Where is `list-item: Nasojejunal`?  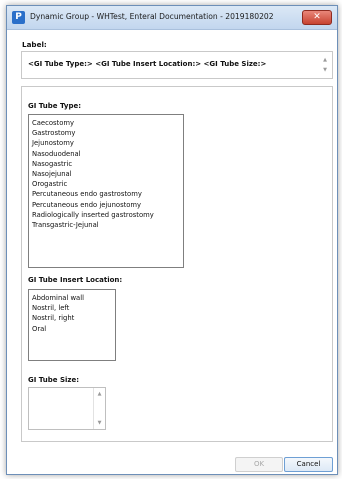
list-item: Nasojejunal is located at coordinates (106, 174).